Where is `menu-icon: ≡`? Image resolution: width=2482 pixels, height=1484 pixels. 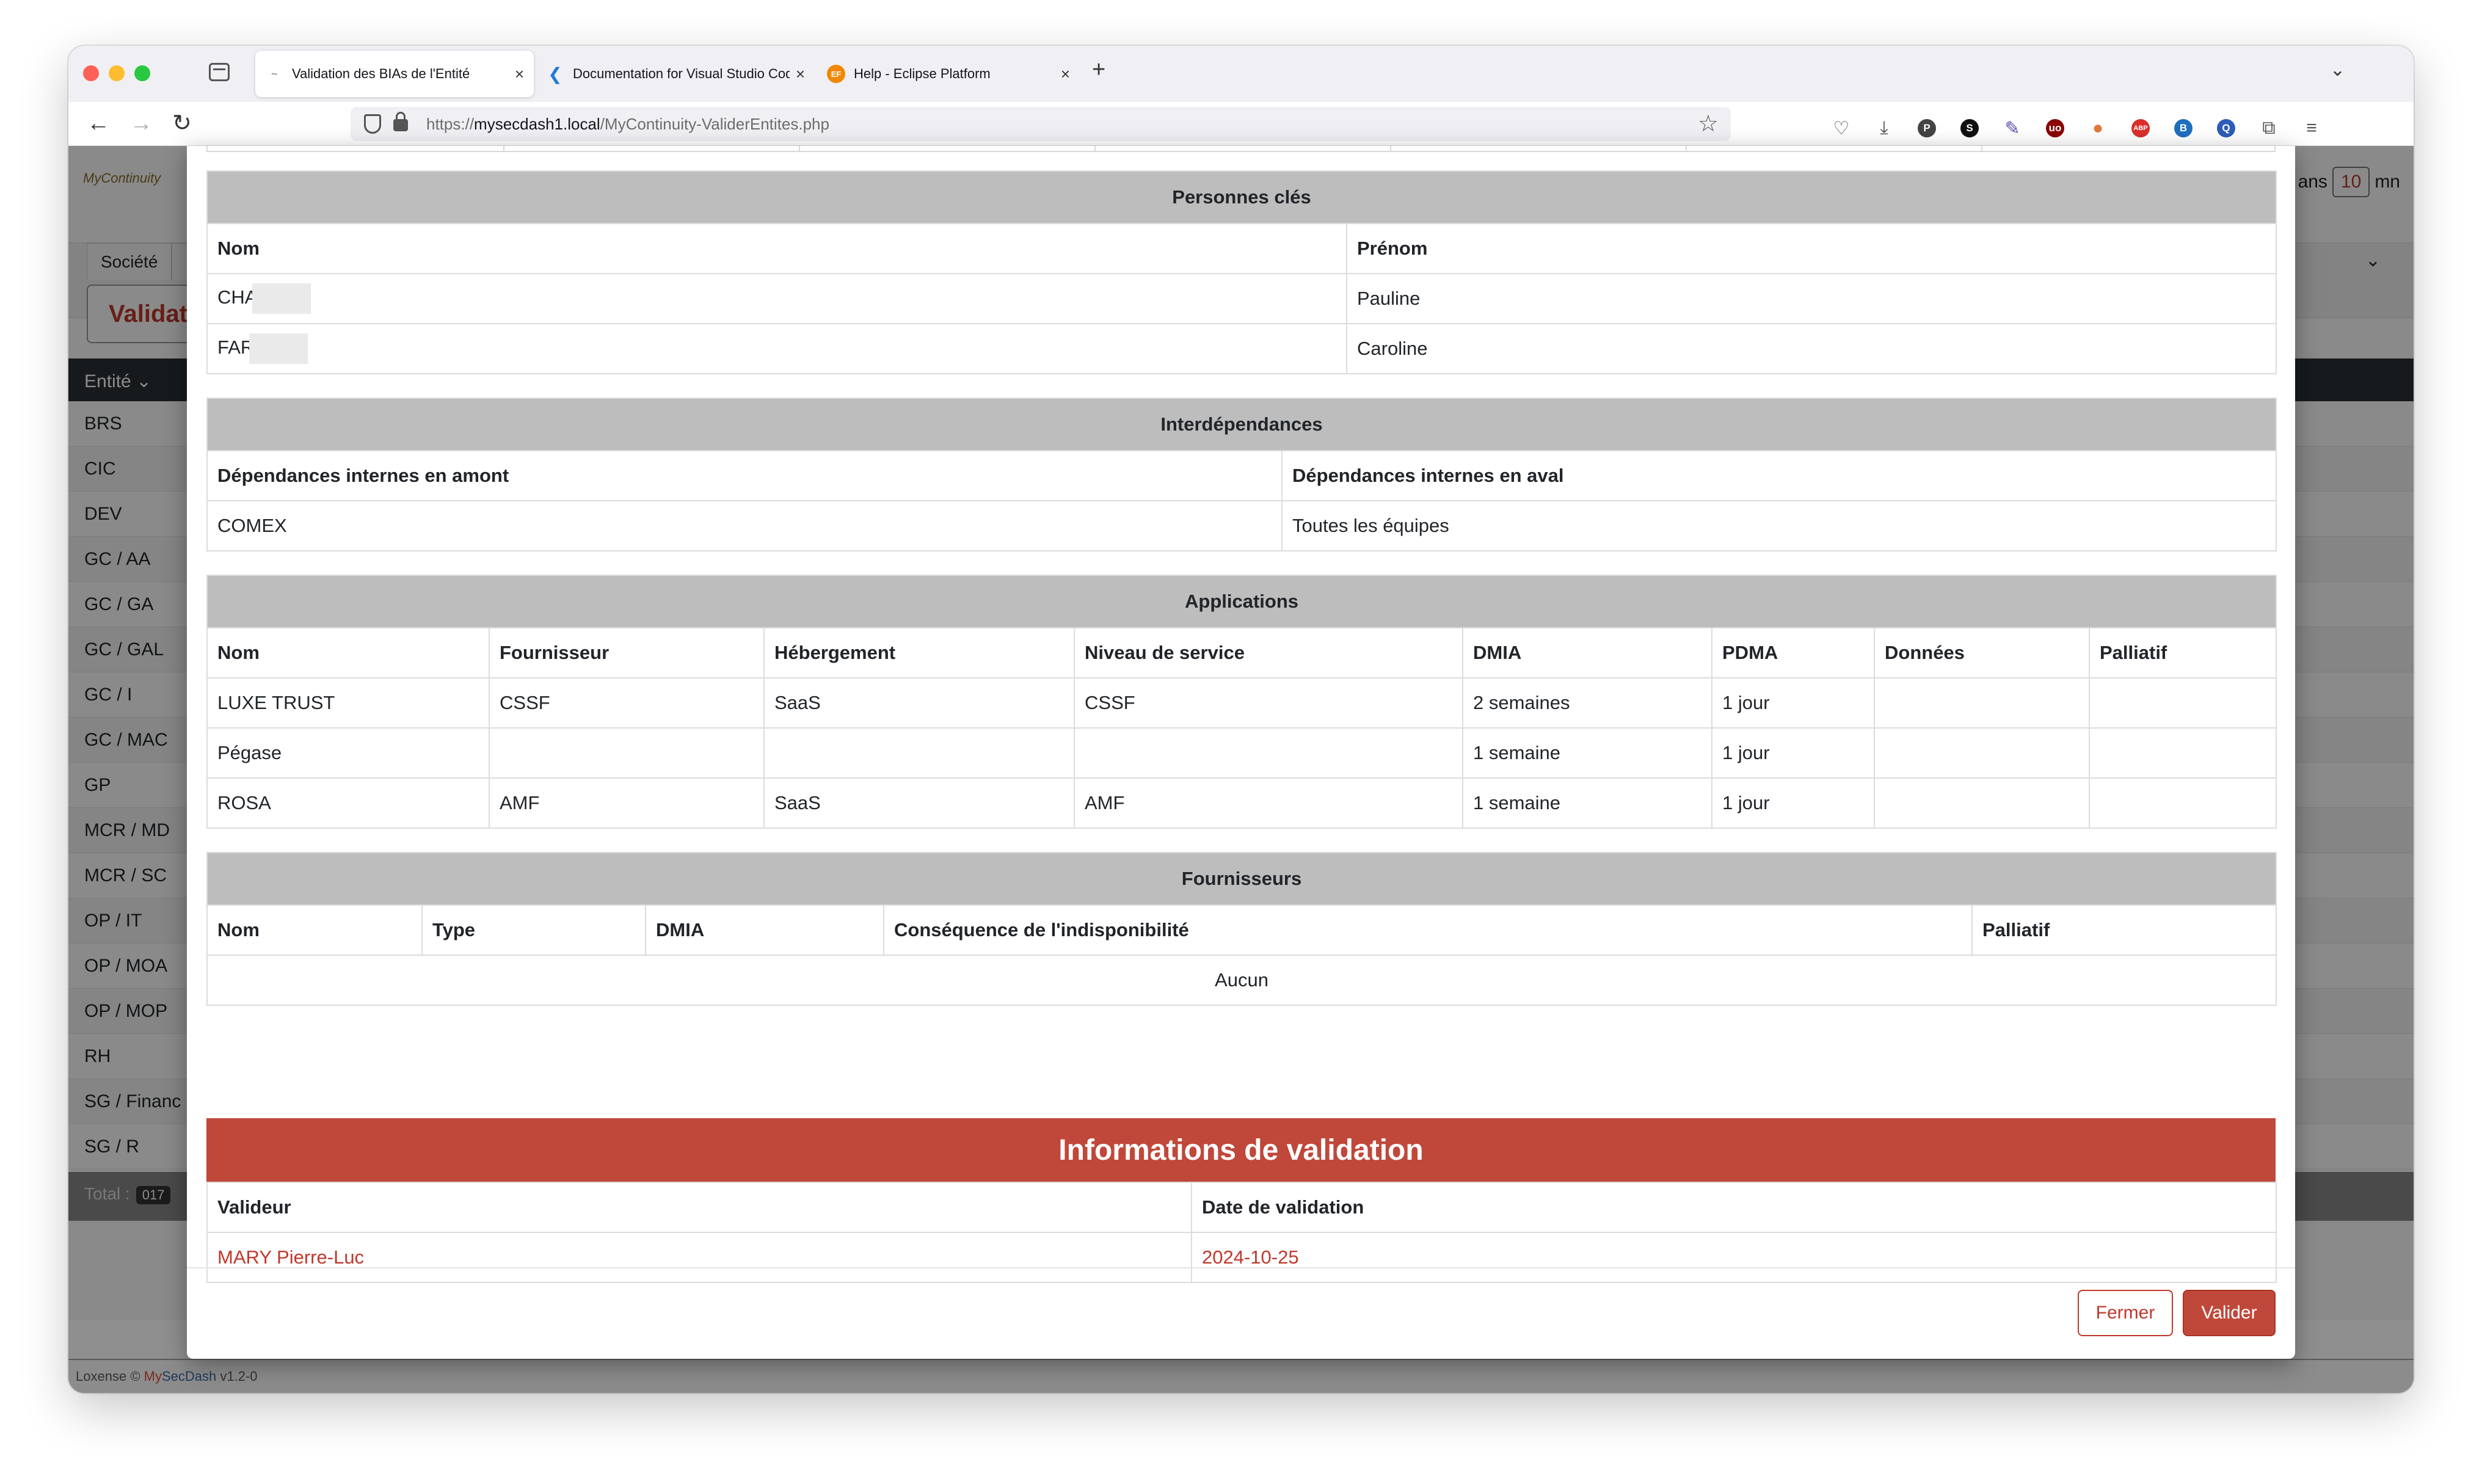
menu-icon: ≡ is located at coordinates (2312, 128).